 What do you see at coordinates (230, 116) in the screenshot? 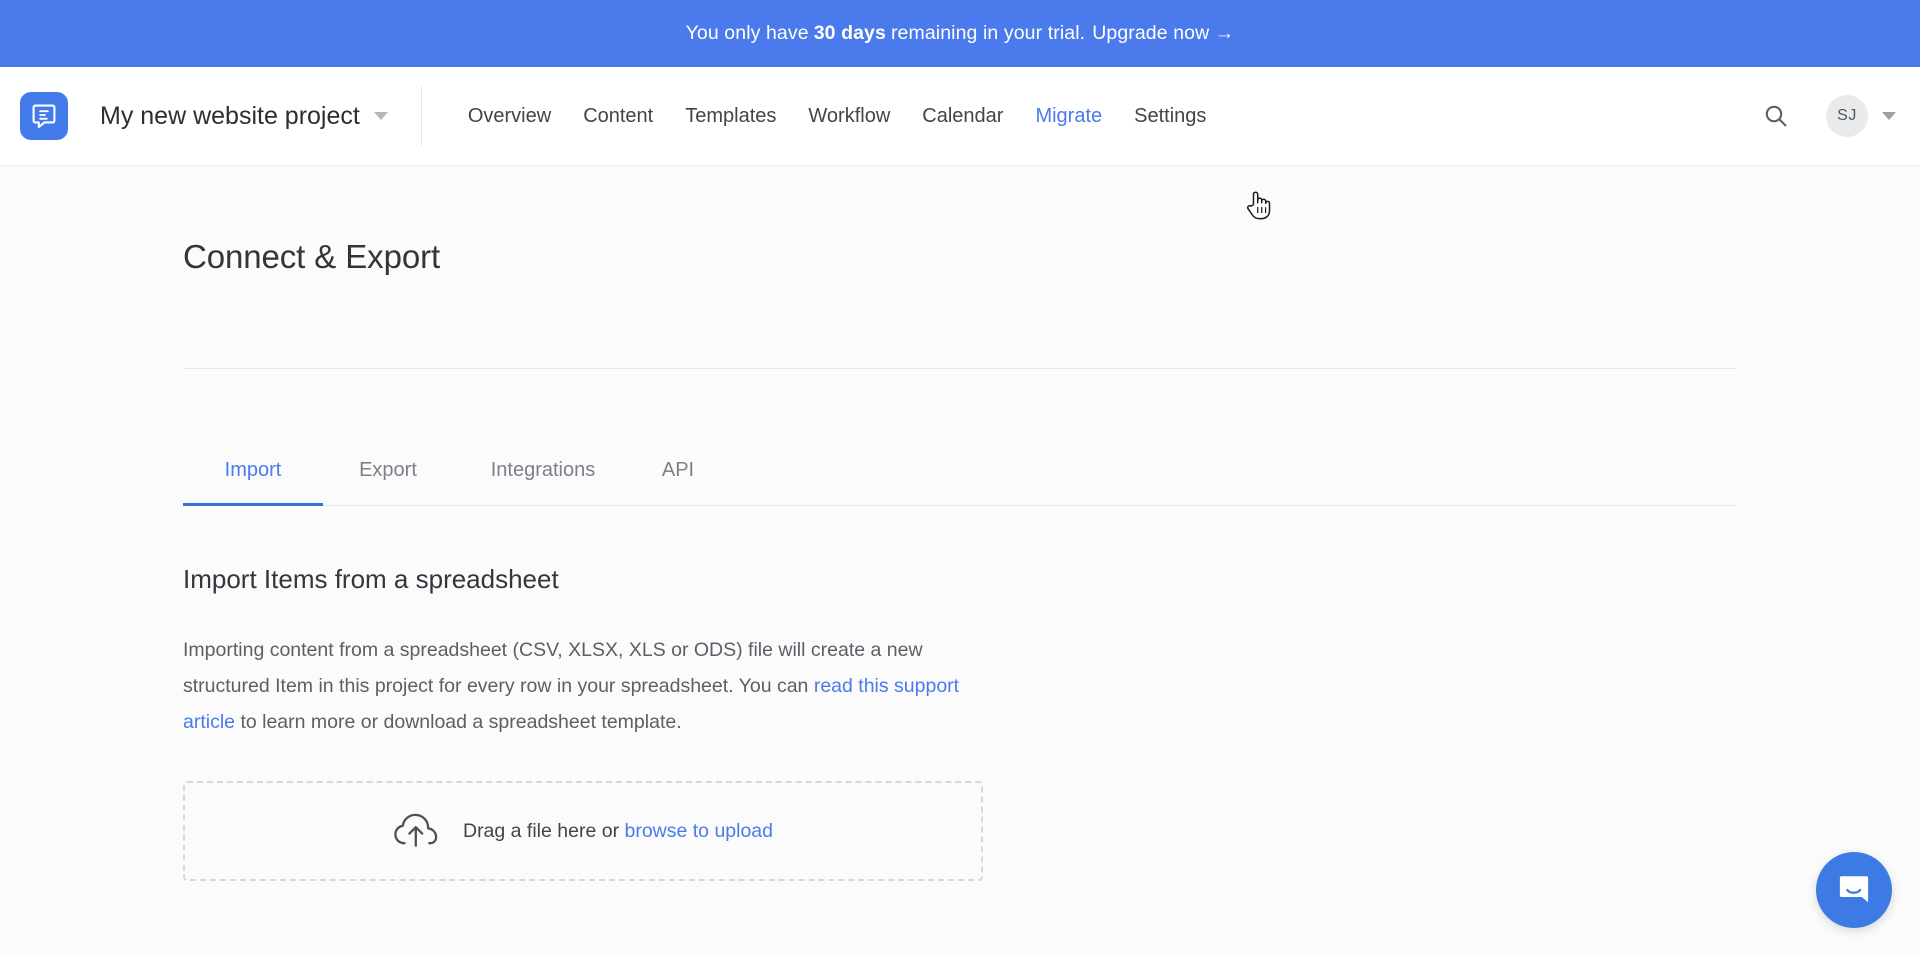
I see `project-name-label: My new website project` at bounding box center [230, 116].